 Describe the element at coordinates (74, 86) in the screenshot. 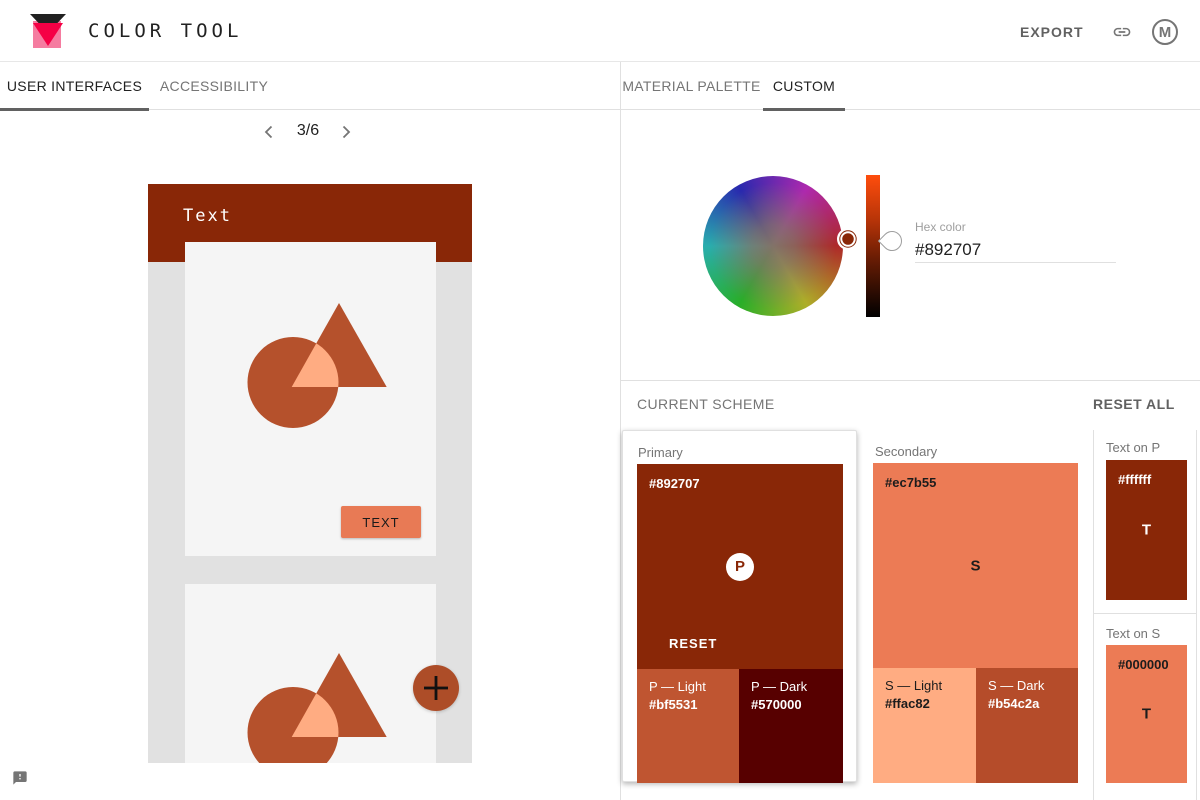

I see `tab-user-interfaces: USER INTERFACES` at that location.